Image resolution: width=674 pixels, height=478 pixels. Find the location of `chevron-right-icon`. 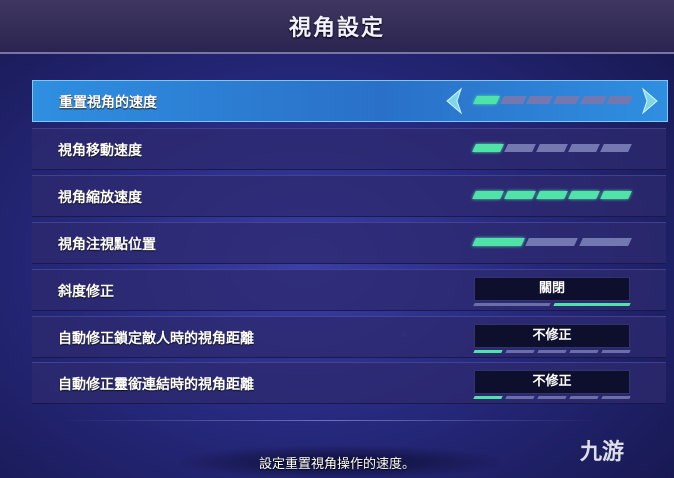

chevron-right-icon is located at coordinates (649, 101).